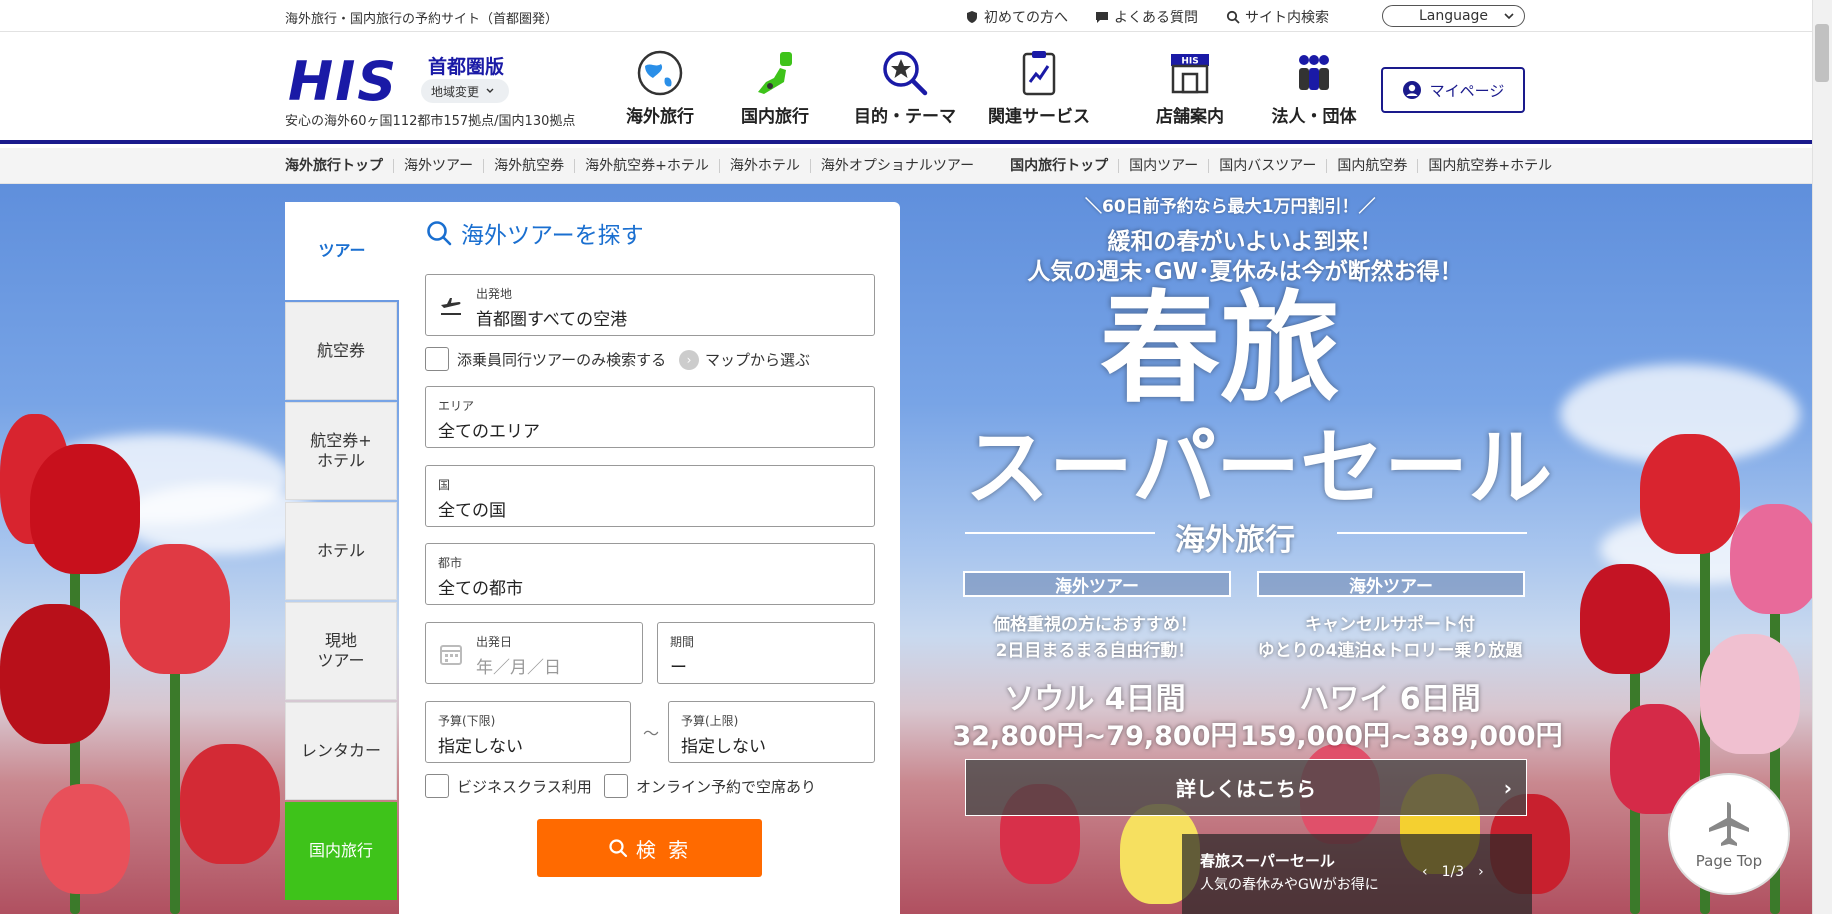 The height and width of the screenshot is (914, 1832). Describe the element at coordinates (710, 786) in the screenshot. I see `online-available-checkbox: オンライン予約で空席あり` at that location.